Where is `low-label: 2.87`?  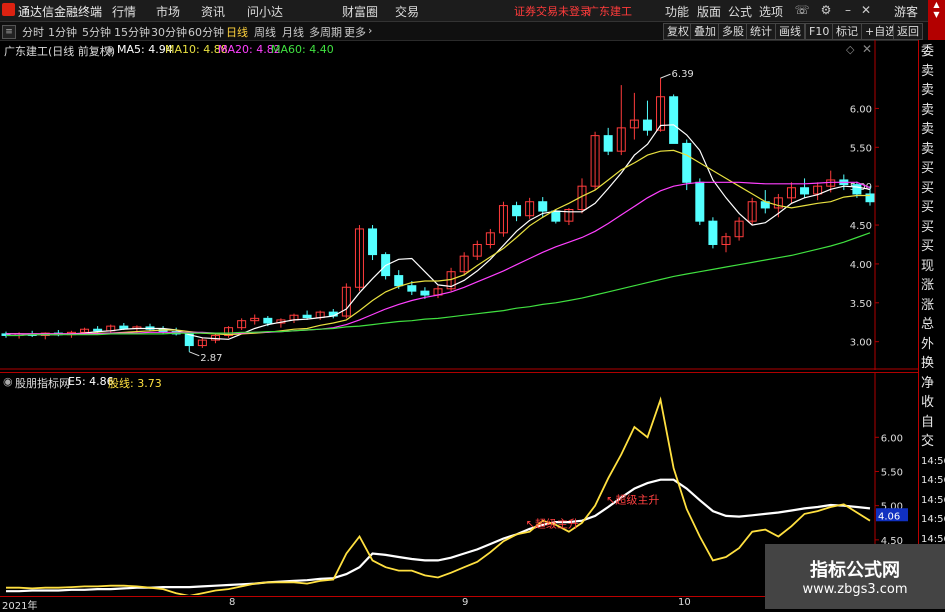 low-label: 2.87 is located at coordinates (211, 358).